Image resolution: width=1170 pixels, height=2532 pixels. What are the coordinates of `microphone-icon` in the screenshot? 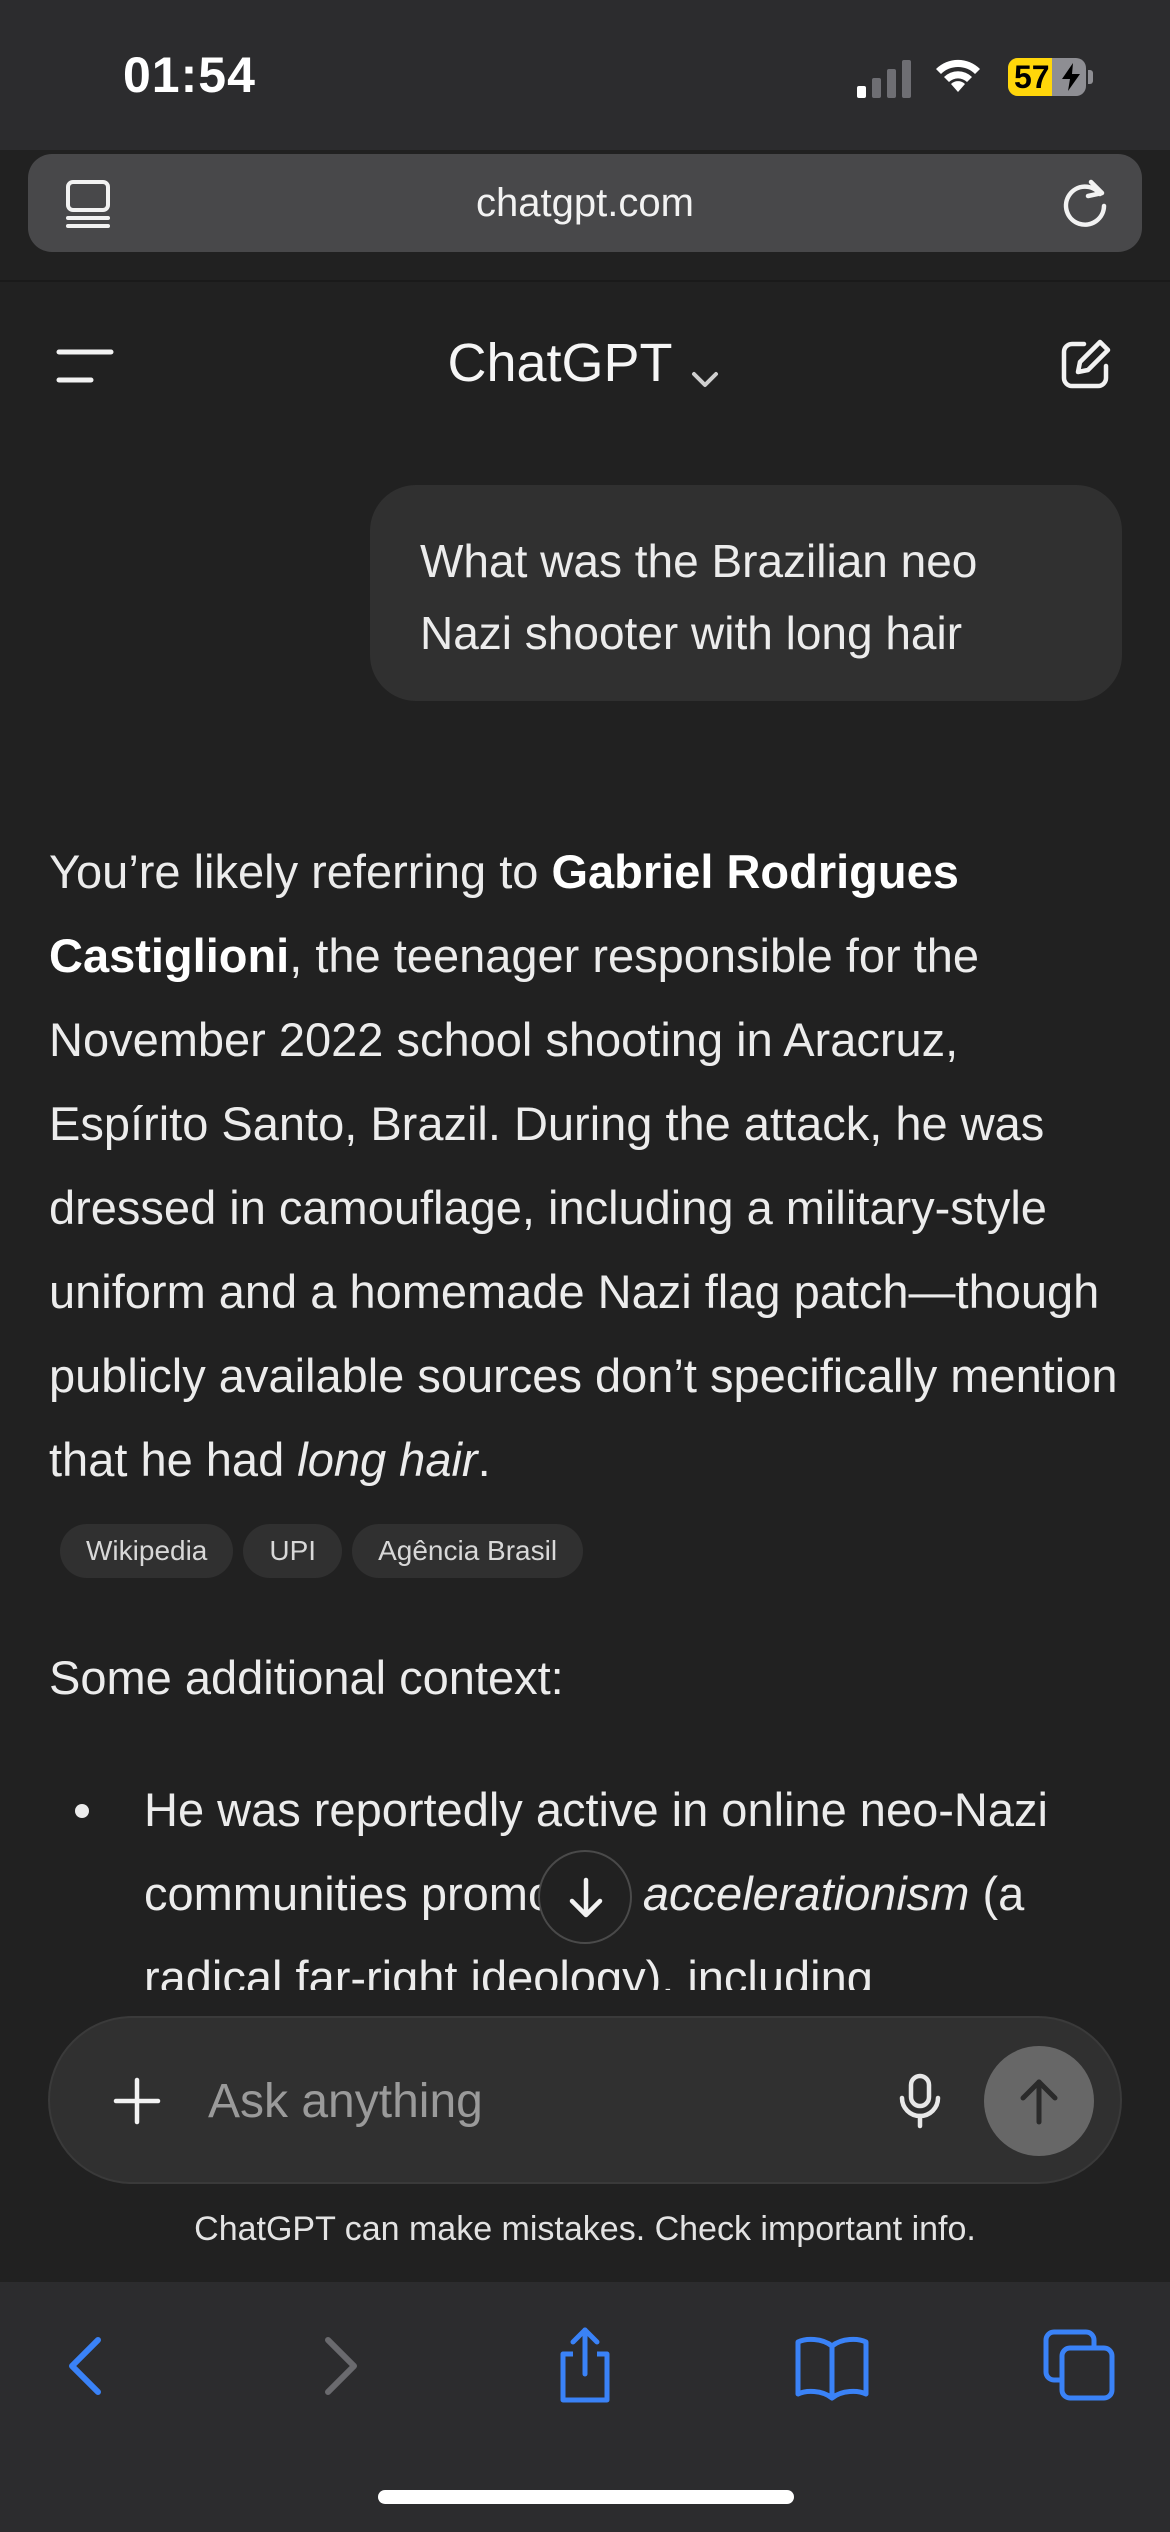 It's located at (920, 2100).